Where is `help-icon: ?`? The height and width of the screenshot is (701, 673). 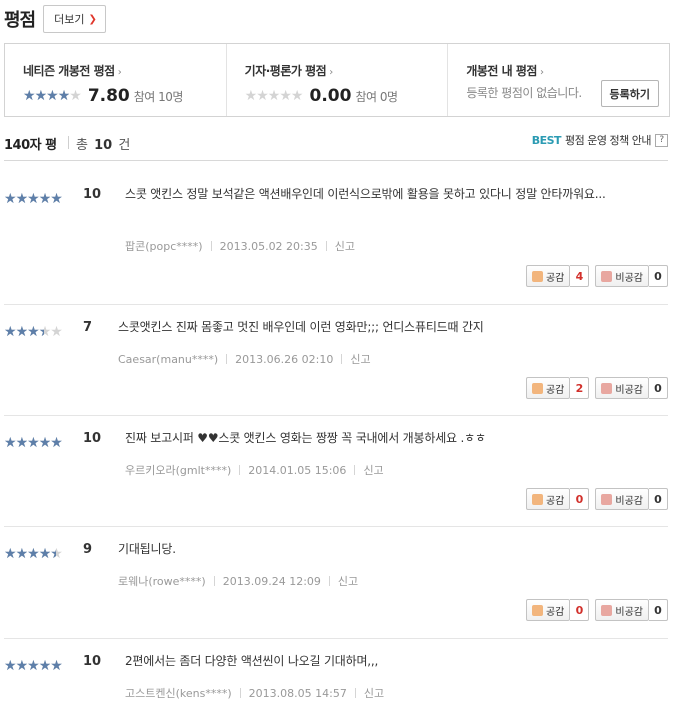 help-icon: ? is located at coordinates (661, 140).